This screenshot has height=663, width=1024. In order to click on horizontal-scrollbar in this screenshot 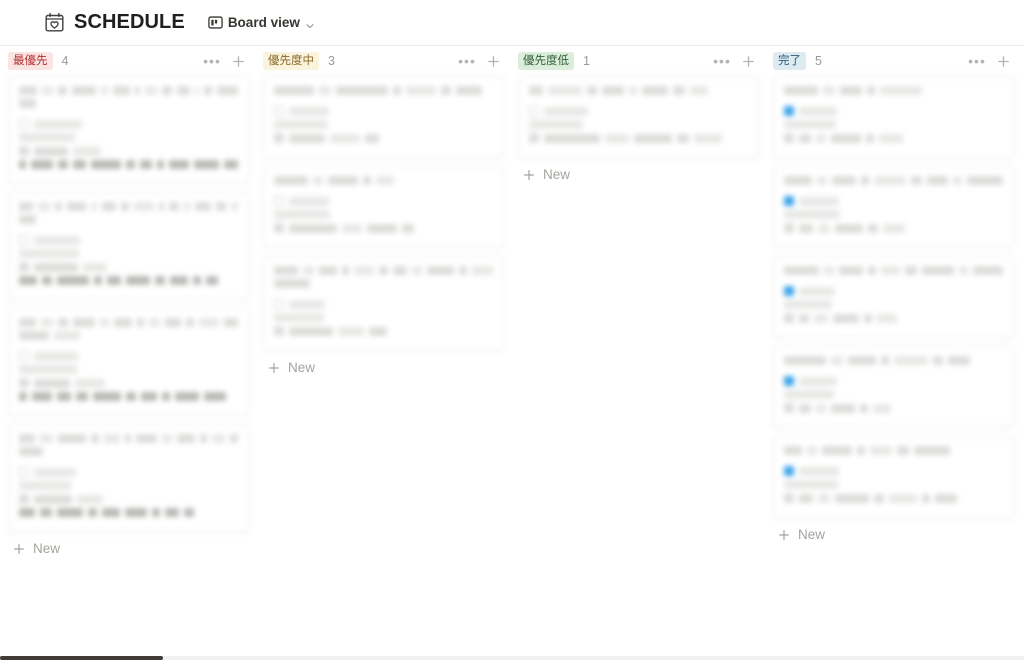, I will do `click(512, 657)`.